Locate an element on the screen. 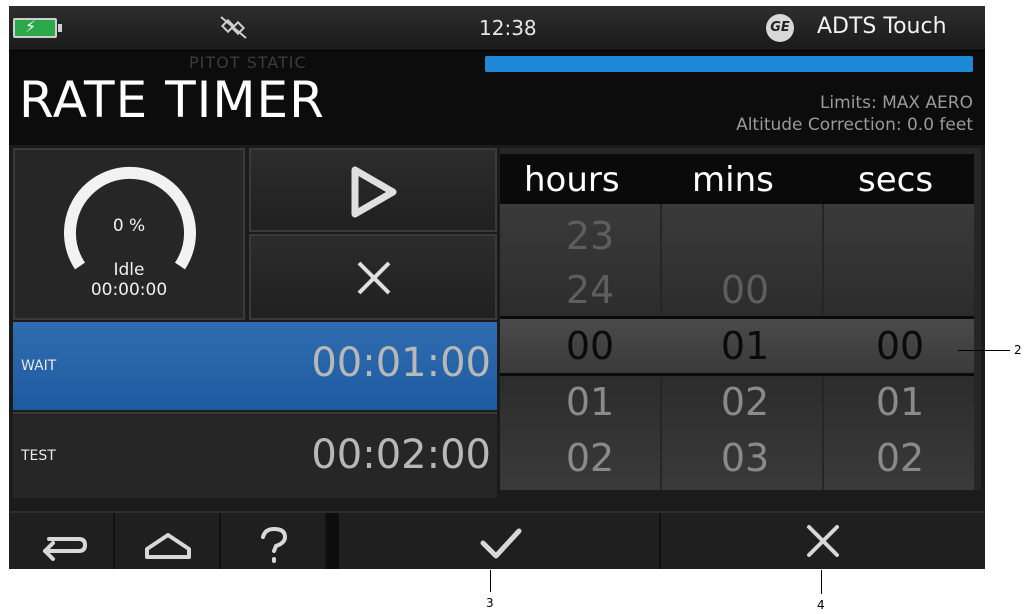 The image size is (1025, 614). battery-charging-icon: ⚡ is located at coordinates (37, 27).